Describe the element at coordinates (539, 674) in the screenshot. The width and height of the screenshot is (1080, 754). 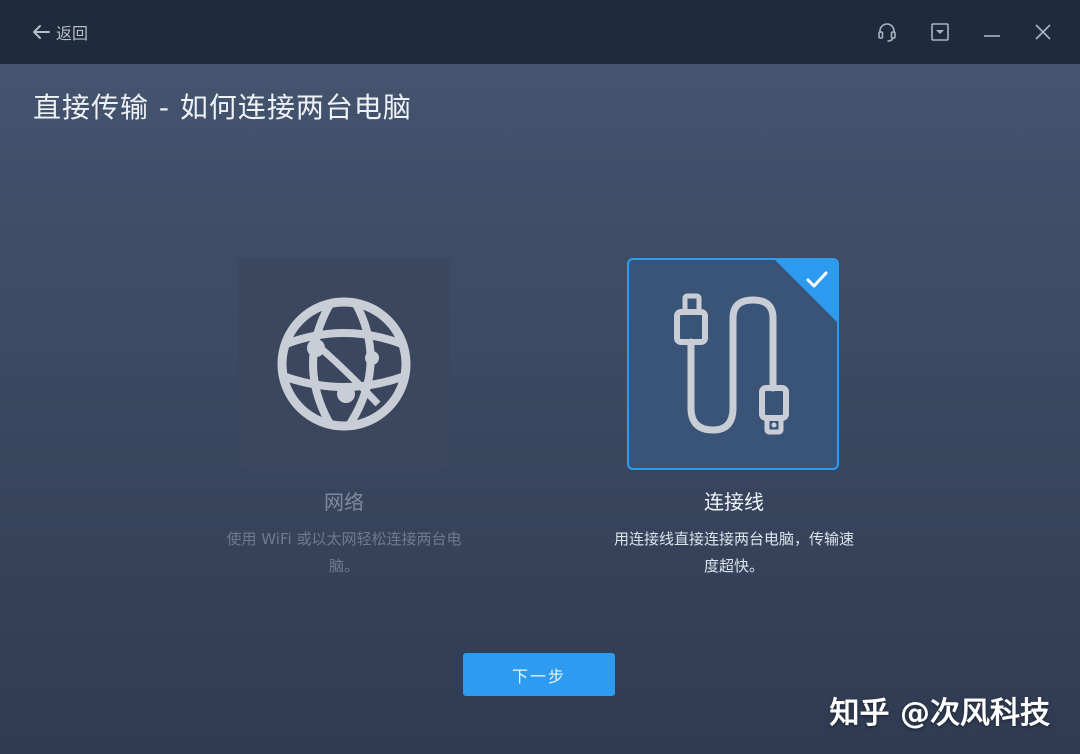
I see `next-step-button: 下一步` at that location.